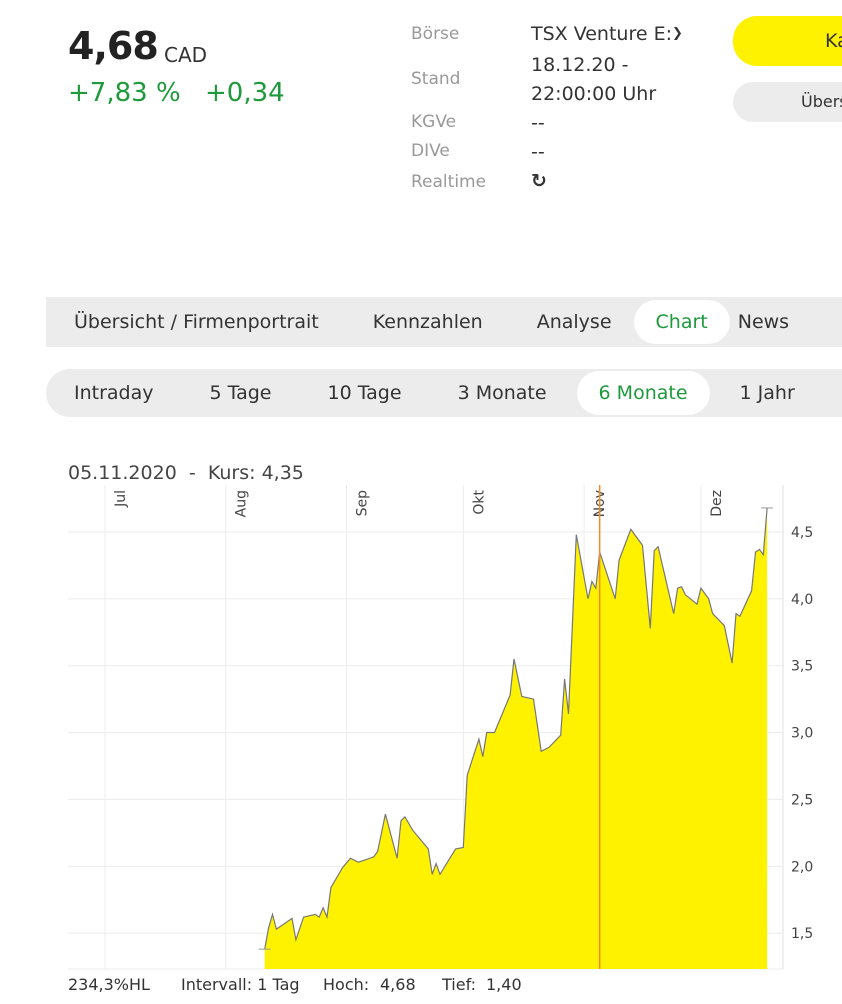 The height and width of the screenshot is (1004, 842). Describe the element at coordinates (398, 984) in the screenshot. I see `hoch-value: 4,68` at that location.